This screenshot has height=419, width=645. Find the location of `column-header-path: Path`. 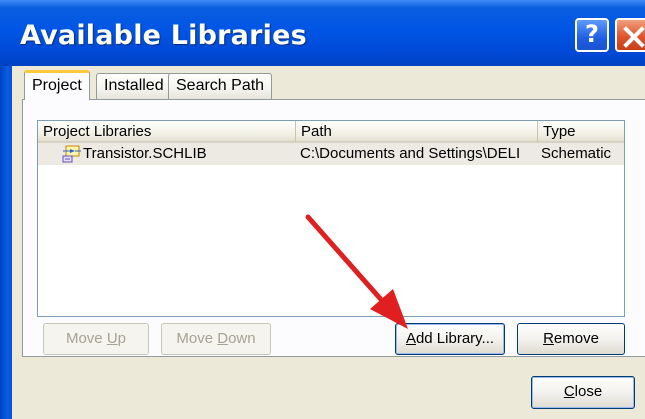

column-header-path: Path is located at coordinates (417, 132).